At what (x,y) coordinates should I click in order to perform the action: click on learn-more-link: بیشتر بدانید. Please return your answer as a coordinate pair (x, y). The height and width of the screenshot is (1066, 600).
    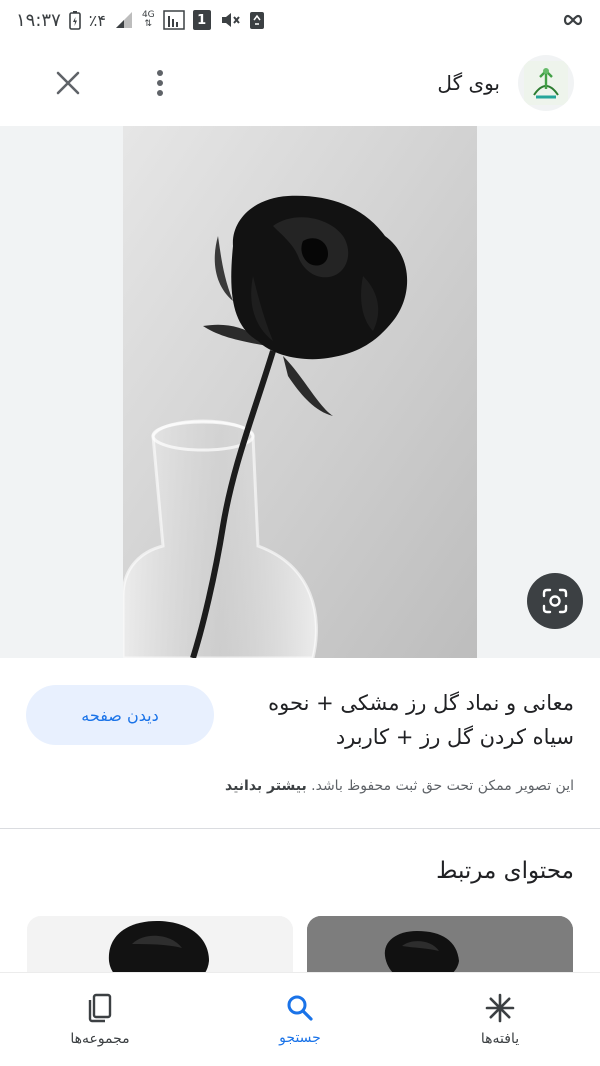
    Looking at the image, I should click on (266, 786).